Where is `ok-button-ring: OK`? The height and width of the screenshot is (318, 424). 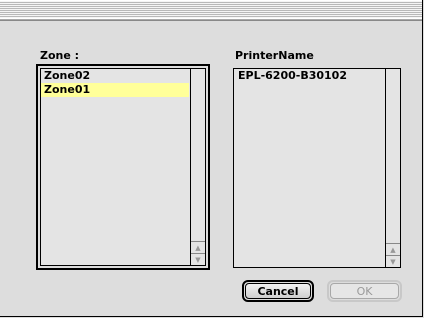 ok-button-ring: OK is located at coordinates (364, 291).